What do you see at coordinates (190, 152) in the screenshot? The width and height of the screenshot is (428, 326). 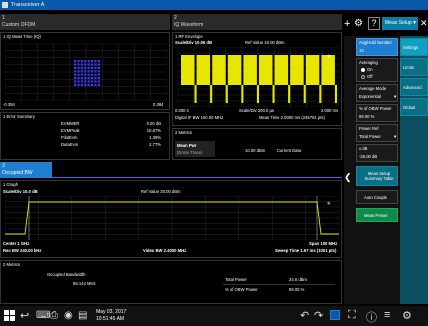 I see `mean-pwr-sub: (Entire Trace)` at bounding box center [190, 152].